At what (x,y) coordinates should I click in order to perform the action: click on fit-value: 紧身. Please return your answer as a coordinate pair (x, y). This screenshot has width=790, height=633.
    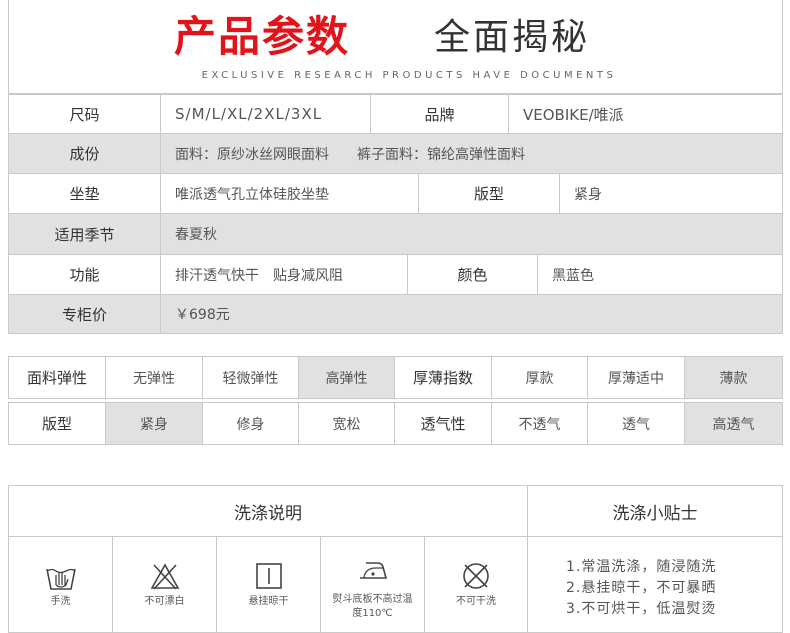
    Looking at the image, I should click on (671, 193).